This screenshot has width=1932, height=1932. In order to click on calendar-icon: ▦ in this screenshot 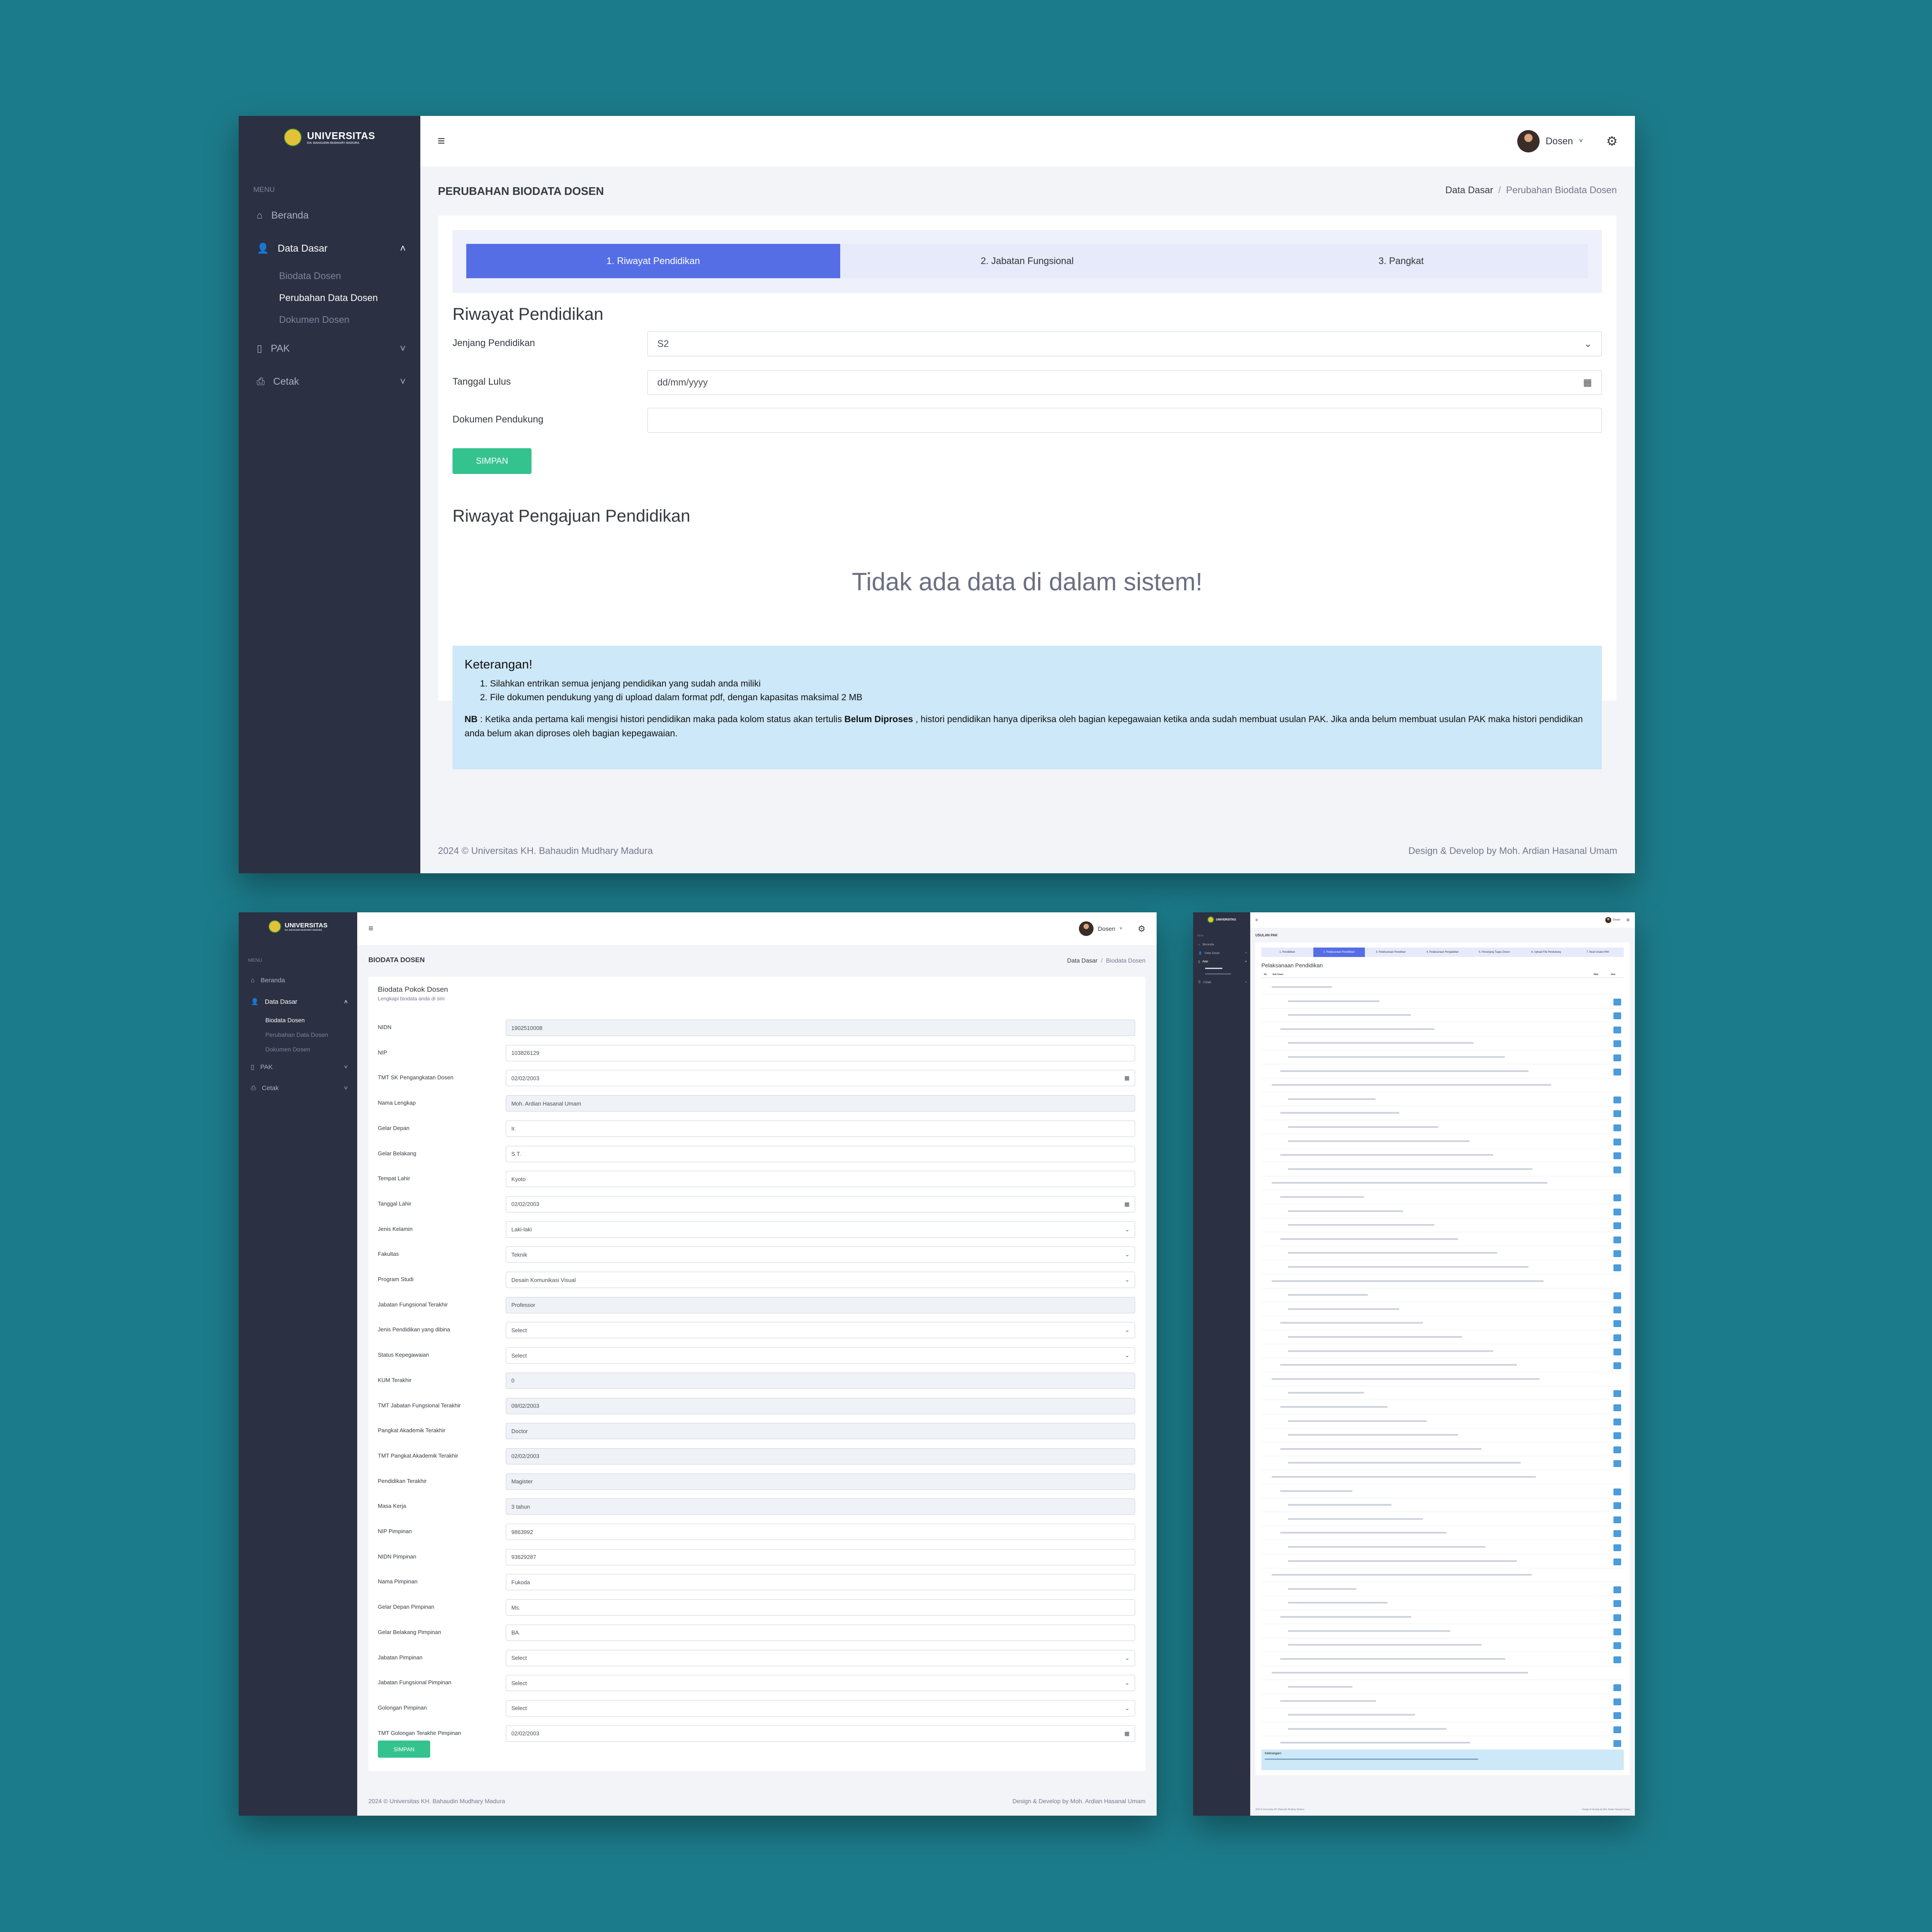, I will do `click(1587, 382)`.